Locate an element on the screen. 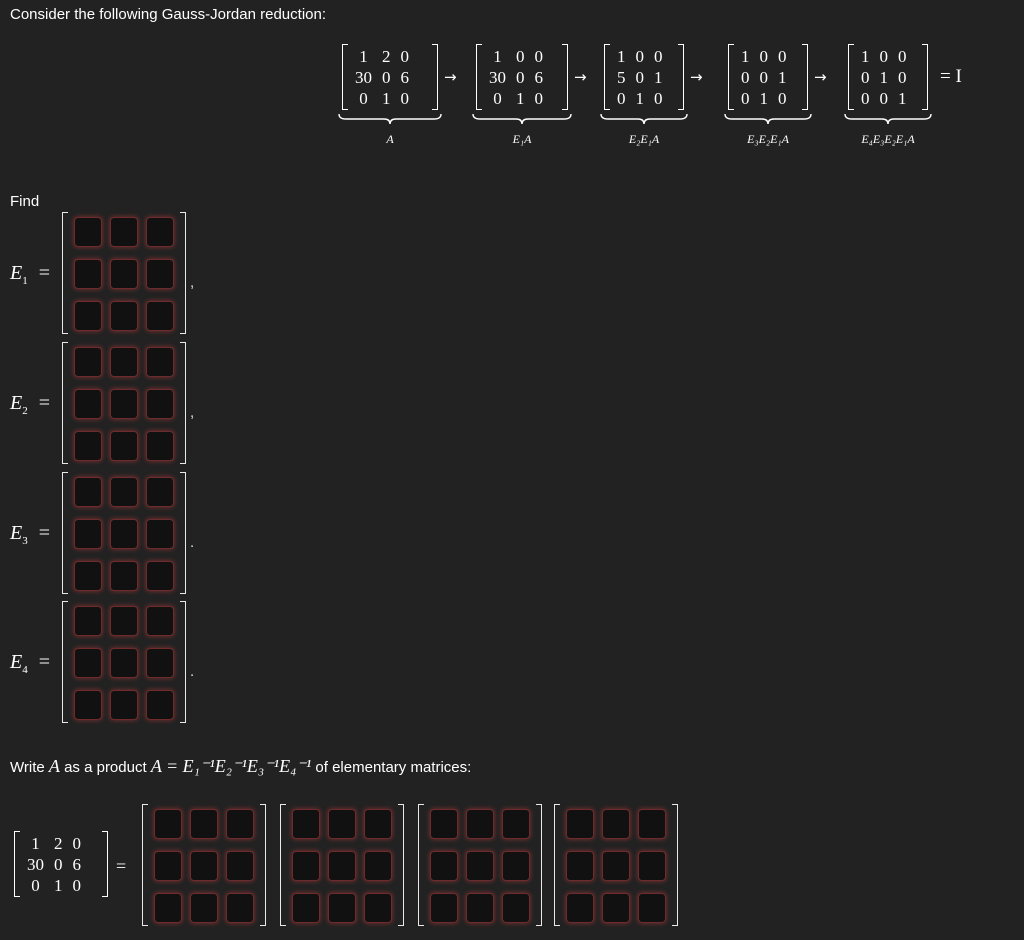 This screenshot has height=940, width=1024. elementary-name: E is located at coordinates (16, 403).